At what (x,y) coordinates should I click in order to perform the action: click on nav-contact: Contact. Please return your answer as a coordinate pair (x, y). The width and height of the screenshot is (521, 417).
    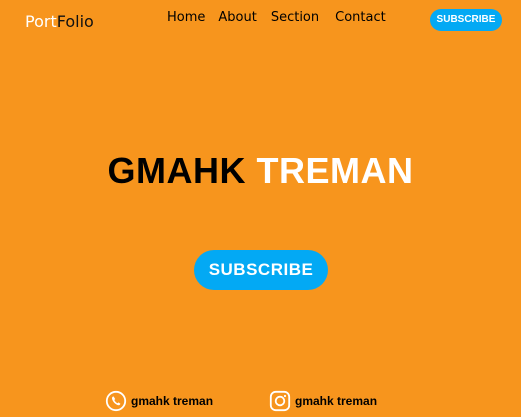
    Looking at the image, I should click on (360, 18).